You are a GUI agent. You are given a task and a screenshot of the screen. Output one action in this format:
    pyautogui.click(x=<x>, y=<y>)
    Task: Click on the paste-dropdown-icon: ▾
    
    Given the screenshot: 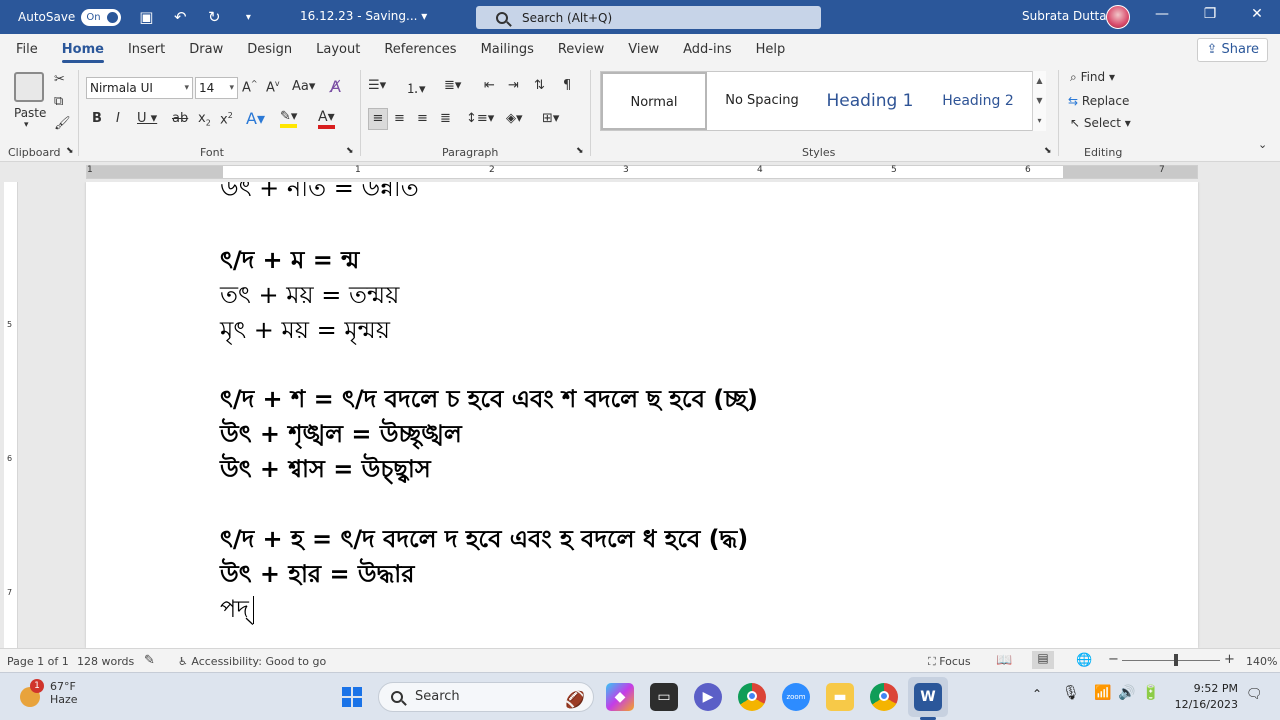 What is the action you would take?
    pyautogui.click(x=26, y=125)
    